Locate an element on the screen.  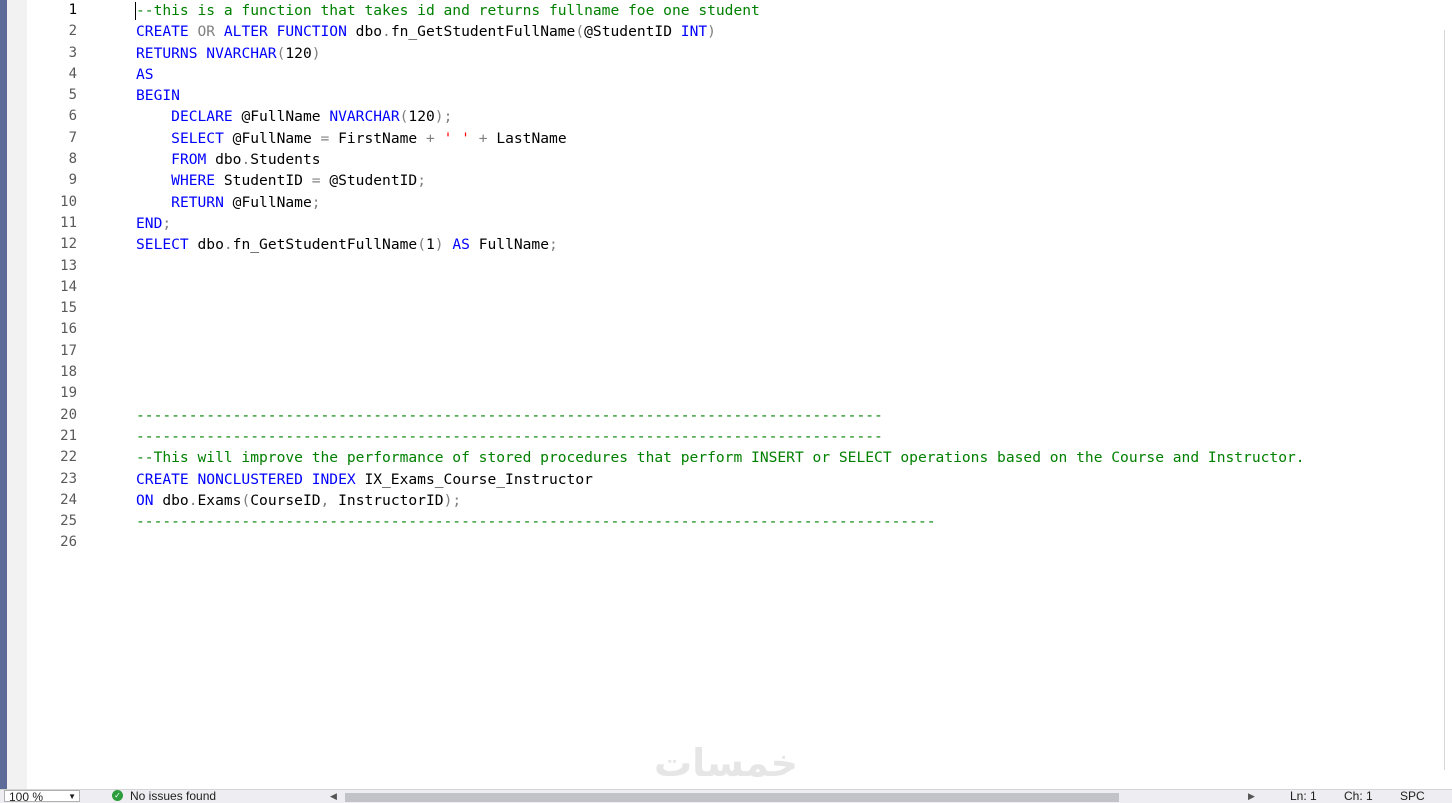
code-line: BEGIN is located at coordinates (784, 95).